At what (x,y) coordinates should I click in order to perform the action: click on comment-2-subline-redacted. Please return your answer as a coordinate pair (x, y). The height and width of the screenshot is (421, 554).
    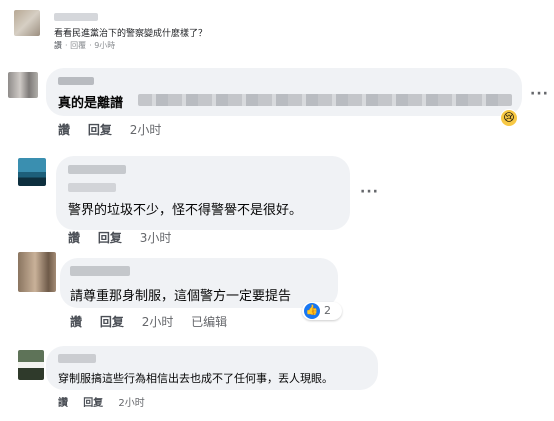
    Looking at the image, I should click on (92, 187).